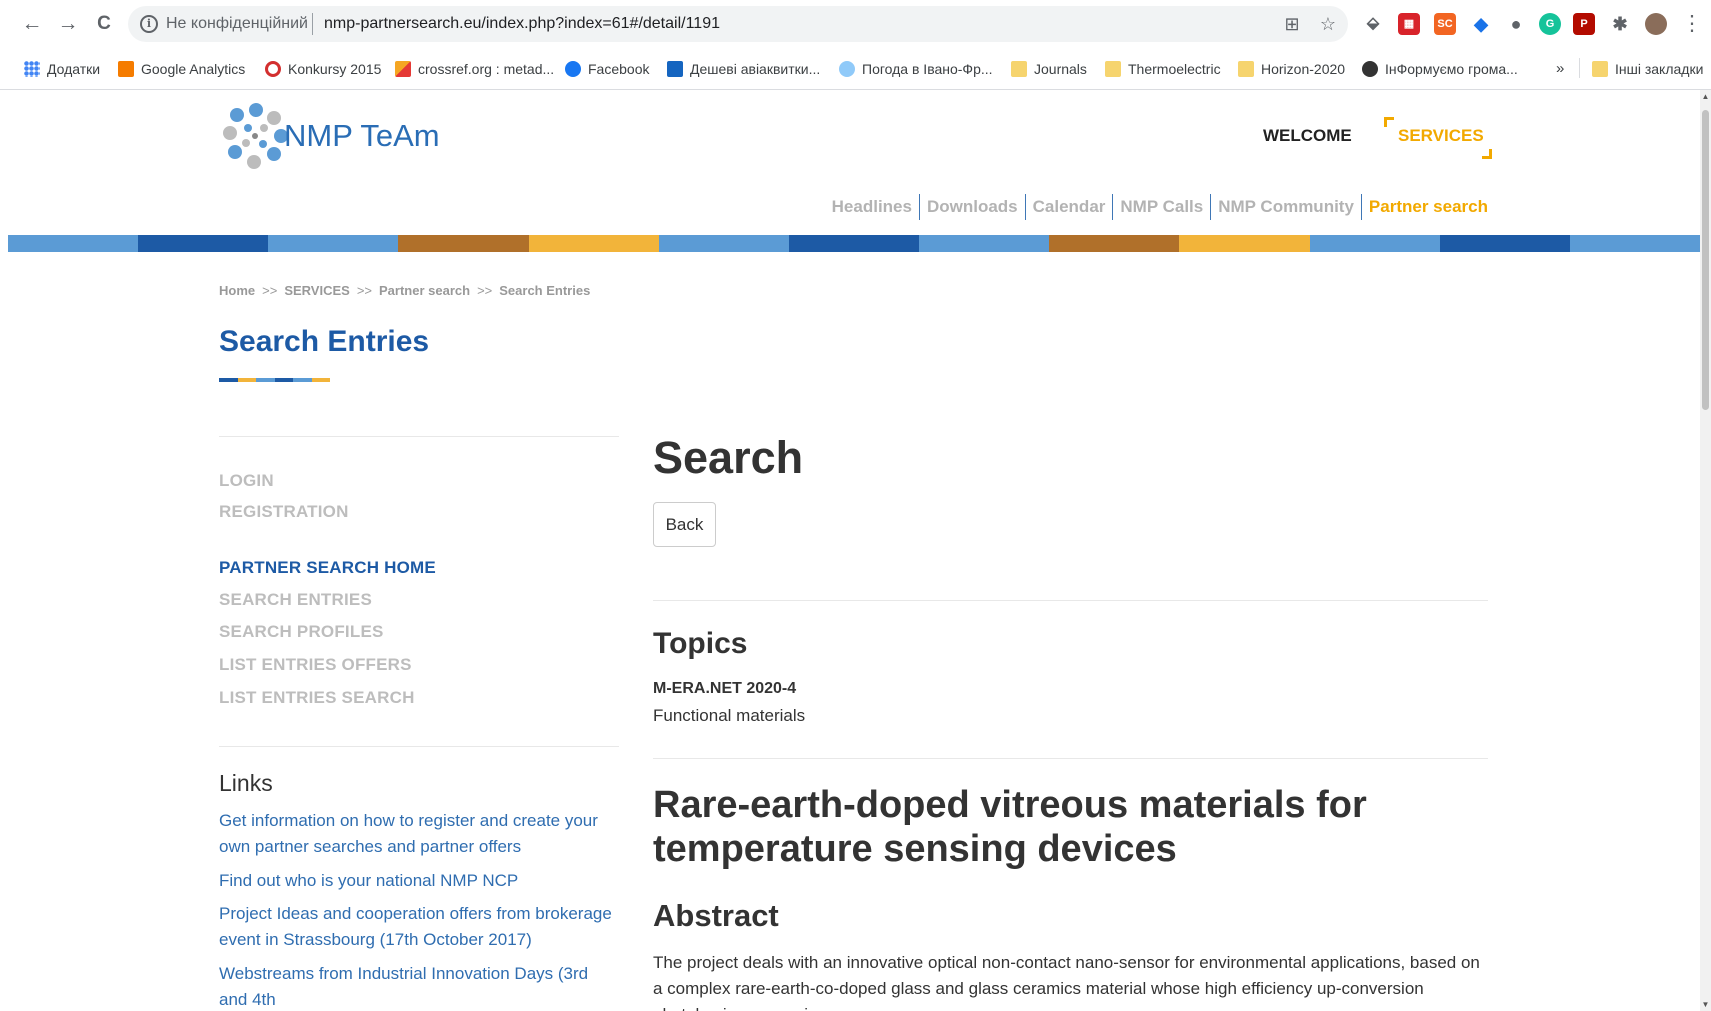 Image resolution: width=1711 pixels, height=1011 pixels. I want to click on sidebar-item-list-entries-search: LIST ENTRIES SEARCH, so click(317, 698).